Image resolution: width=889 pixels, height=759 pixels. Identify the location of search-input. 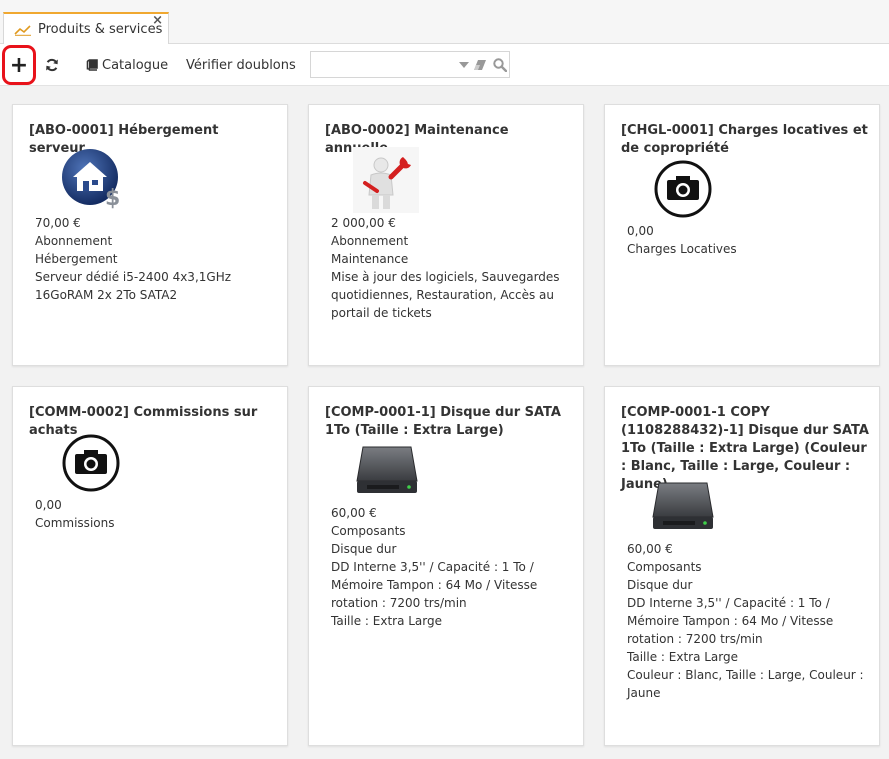
(383, 64).